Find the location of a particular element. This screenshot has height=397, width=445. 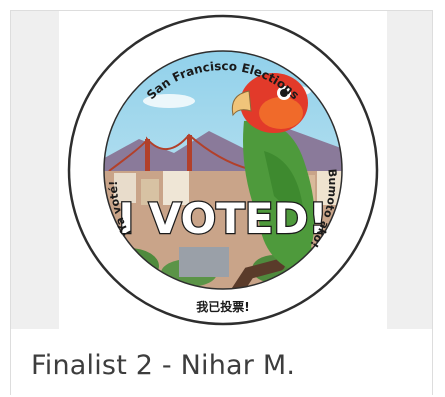

sticker-main-text: I VOTED! is located at coordinates (222, 218).